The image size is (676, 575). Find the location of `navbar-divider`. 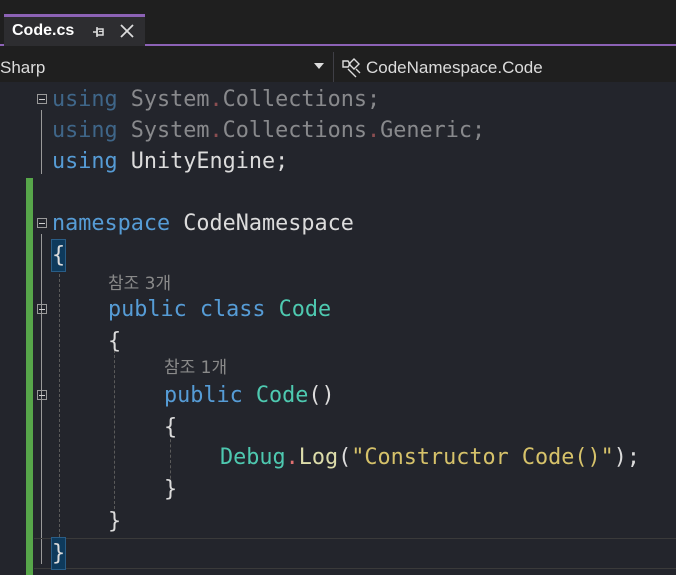

navbar-divider is located at coordinates (333, 67).